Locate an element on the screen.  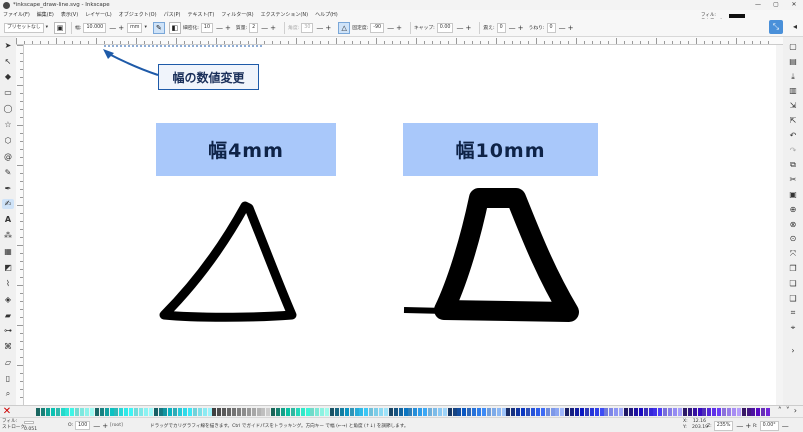
undo-icon: ↶ is located at coordinates (793, 136).